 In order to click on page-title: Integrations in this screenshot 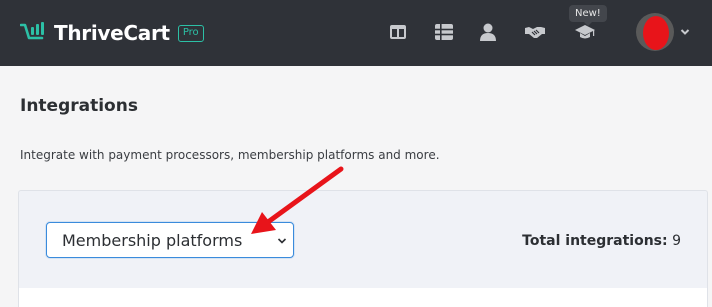, I will do `click(79, 106)`.